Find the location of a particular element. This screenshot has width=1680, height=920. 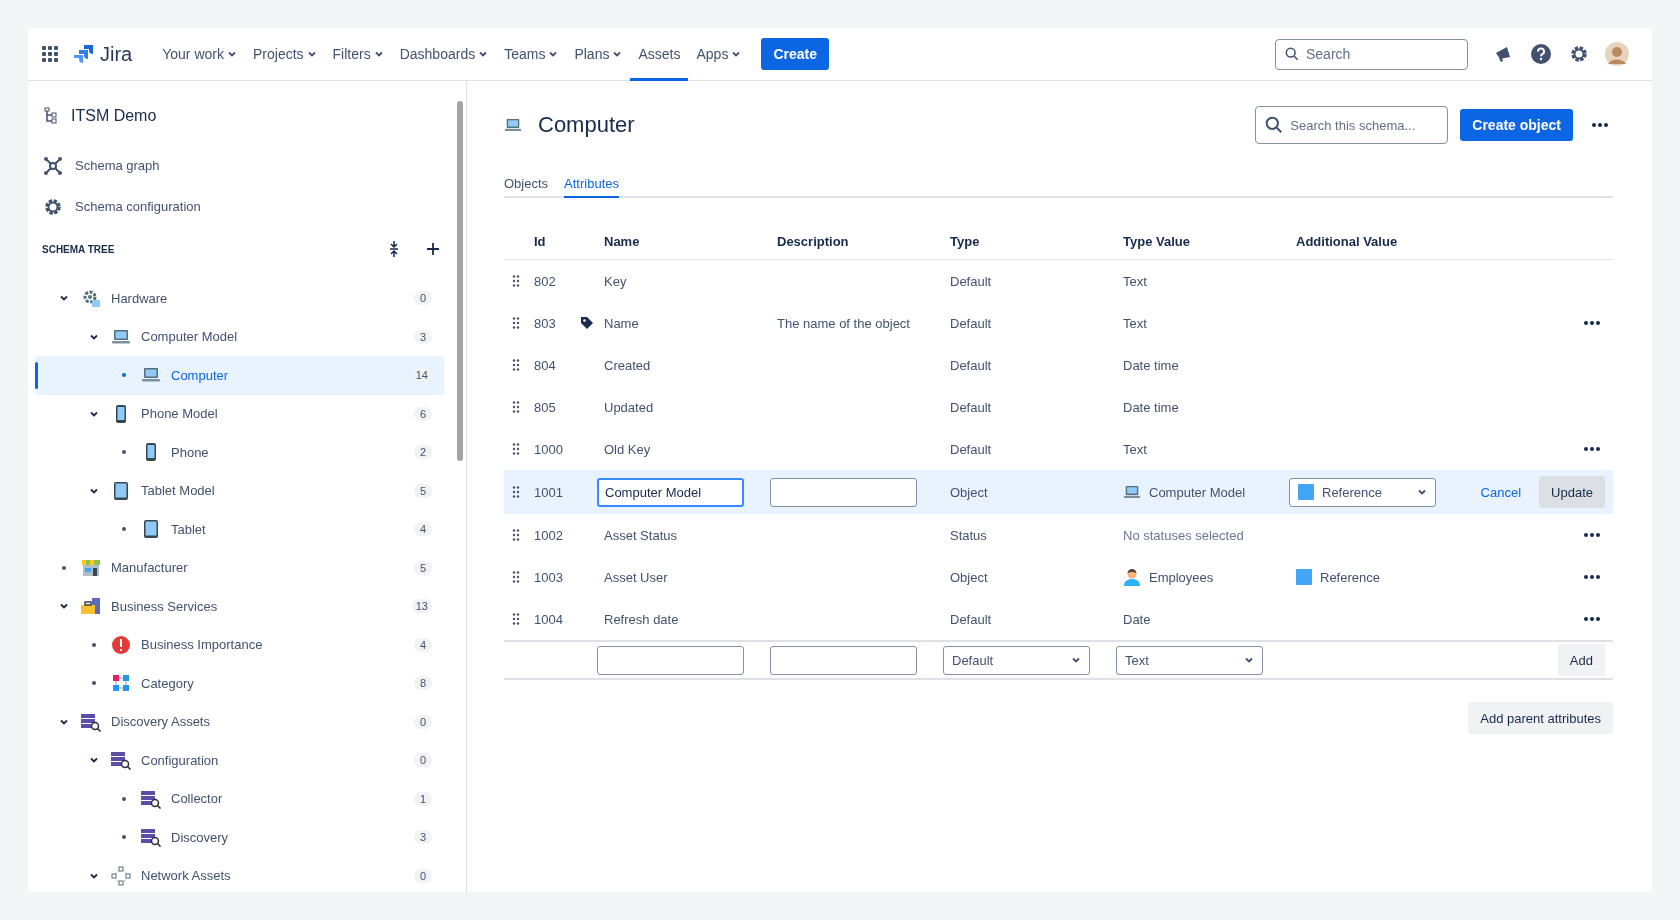

count-badge: 0 is located at coordinates (423, 875).